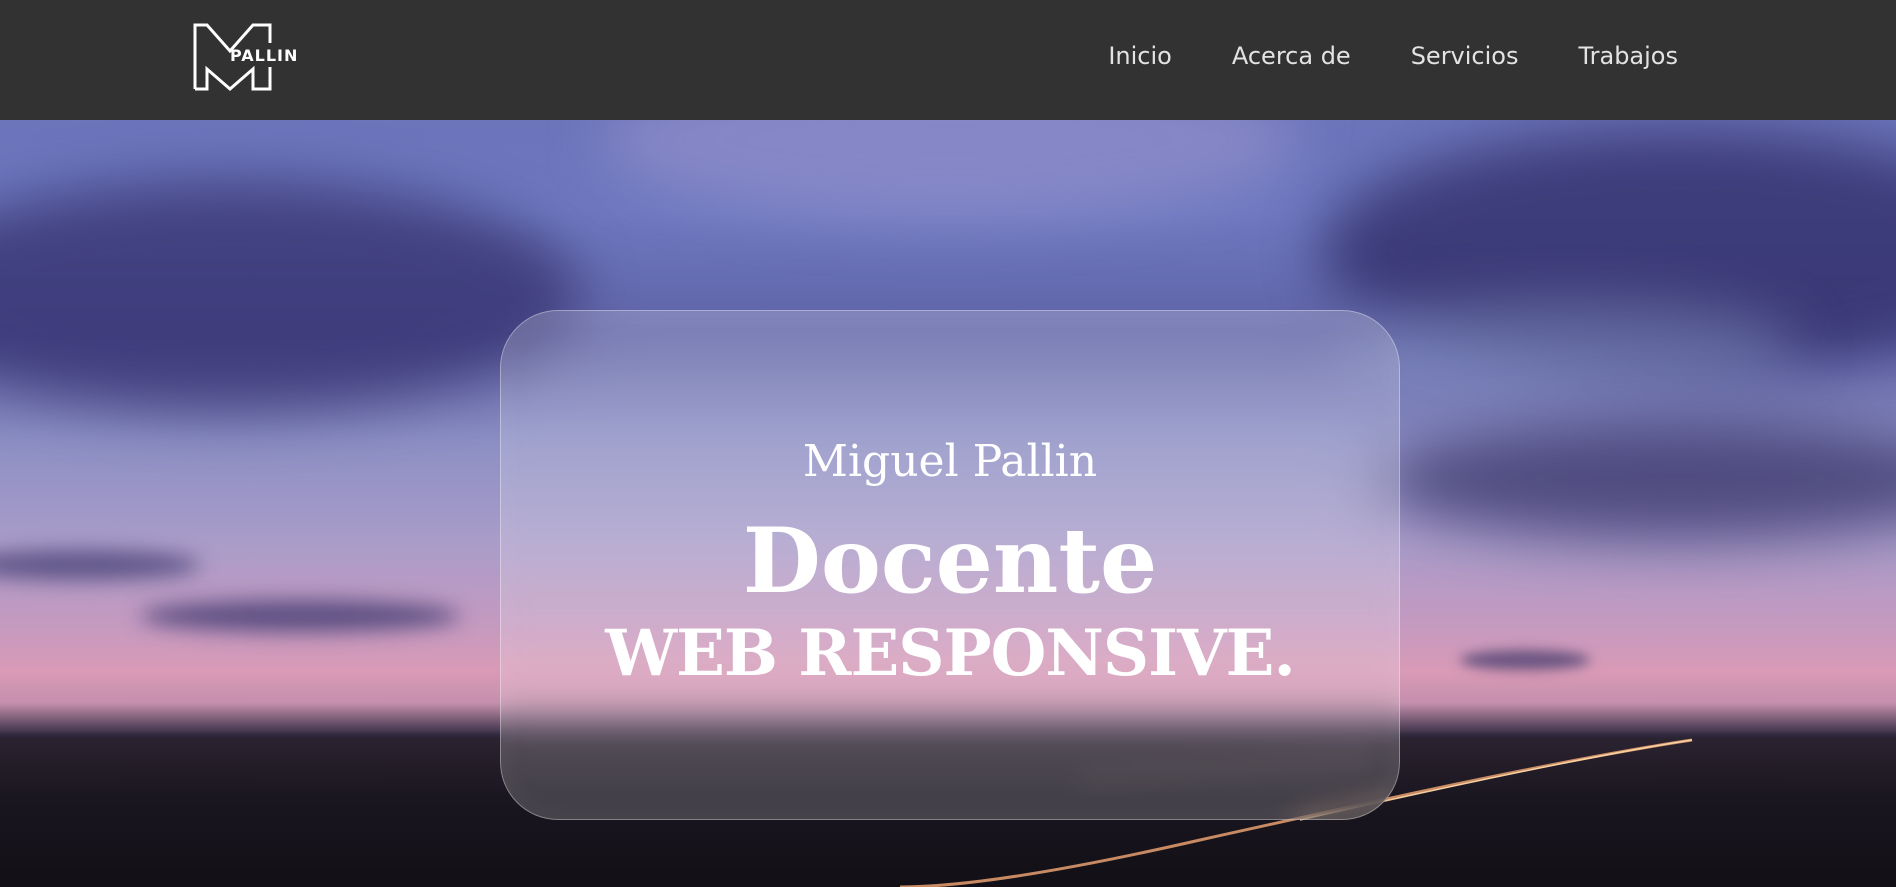 The width and height of the screenshot is (1896, 887). I want to click on nav-item-trabajos: Trabajos, so click(1628, 56).